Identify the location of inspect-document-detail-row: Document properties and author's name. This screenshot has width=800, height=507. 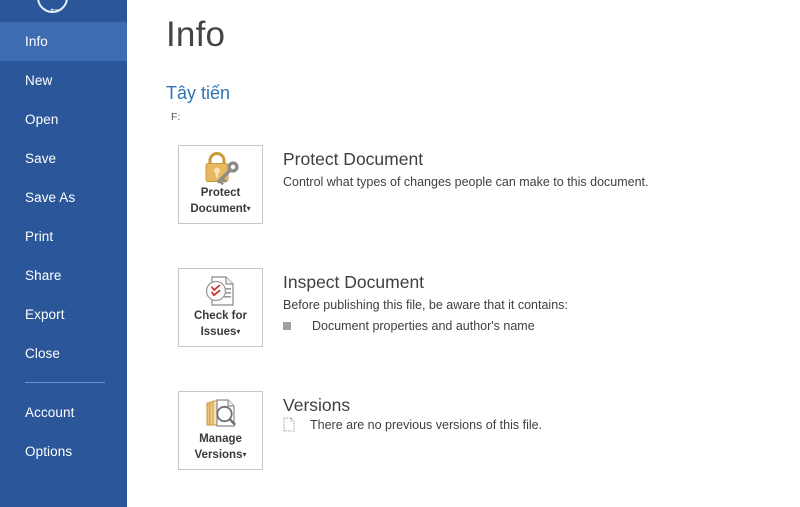
(409, 326).